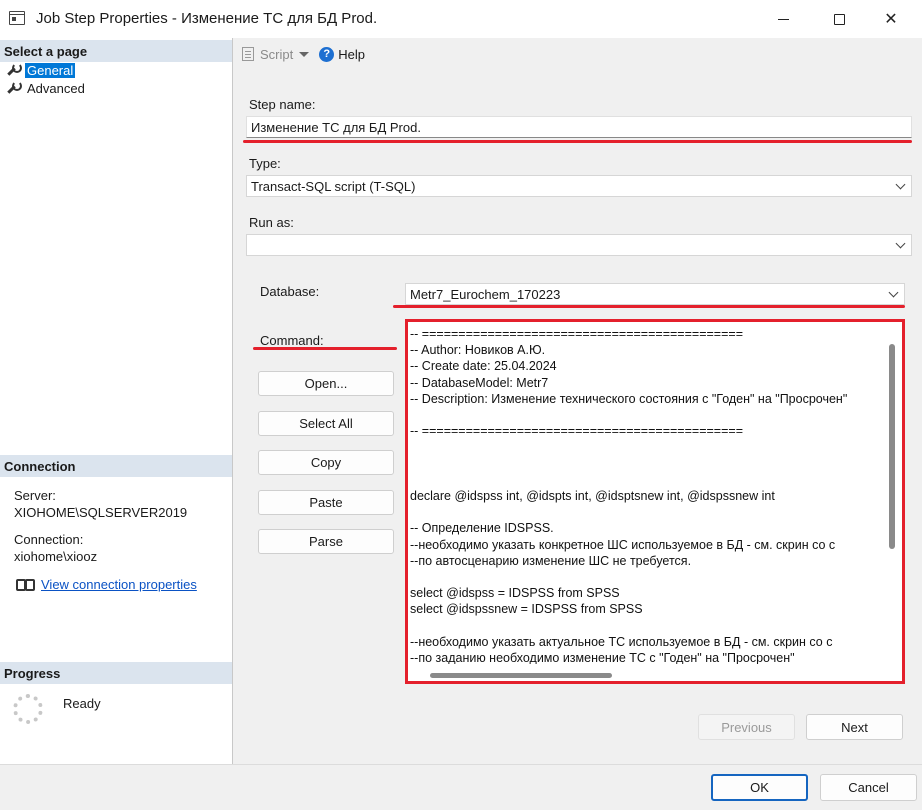 Image resolution: width=922 pixels, height=810 pixels. What do you see at coordinates (351, 54) in the screenshot?
I see `help-label: Help` at bounding box center [351, 54].